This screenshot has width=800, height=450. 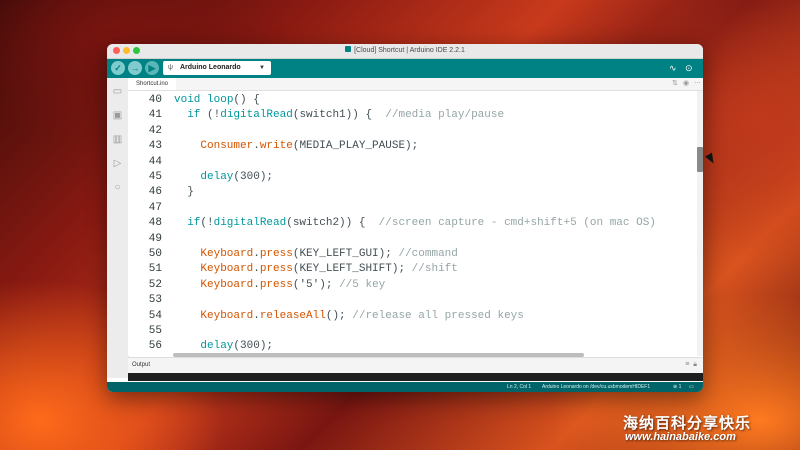 What do you see at coordinates (680, 437) in the screenshot?
I see `watermark-url: www.hainabaike.com` at bounding box center [680, 437].